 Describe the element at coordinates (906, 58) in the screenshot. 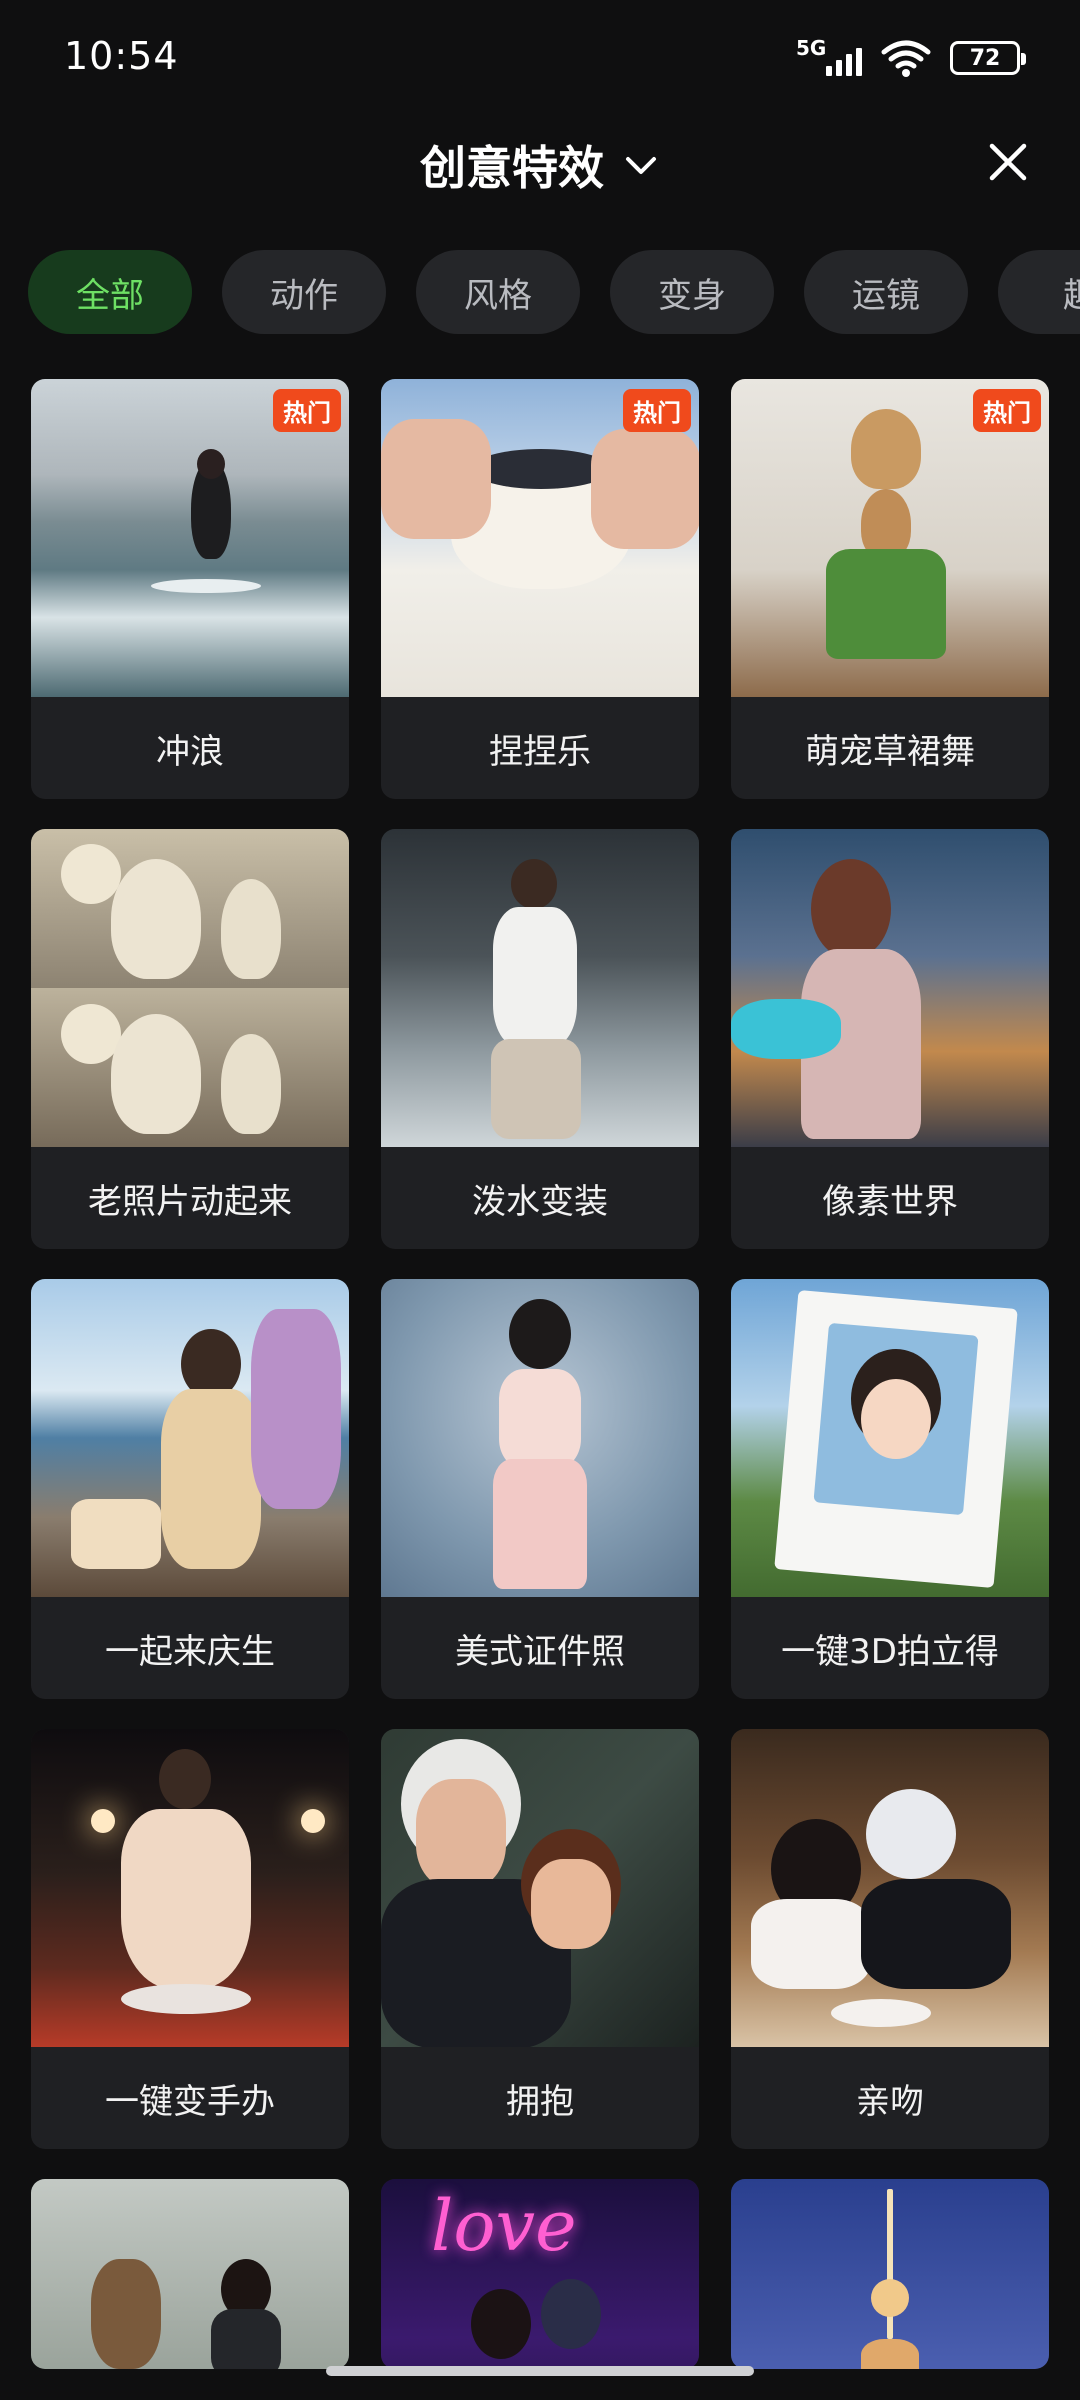

I see `wifi-icon` at that location.